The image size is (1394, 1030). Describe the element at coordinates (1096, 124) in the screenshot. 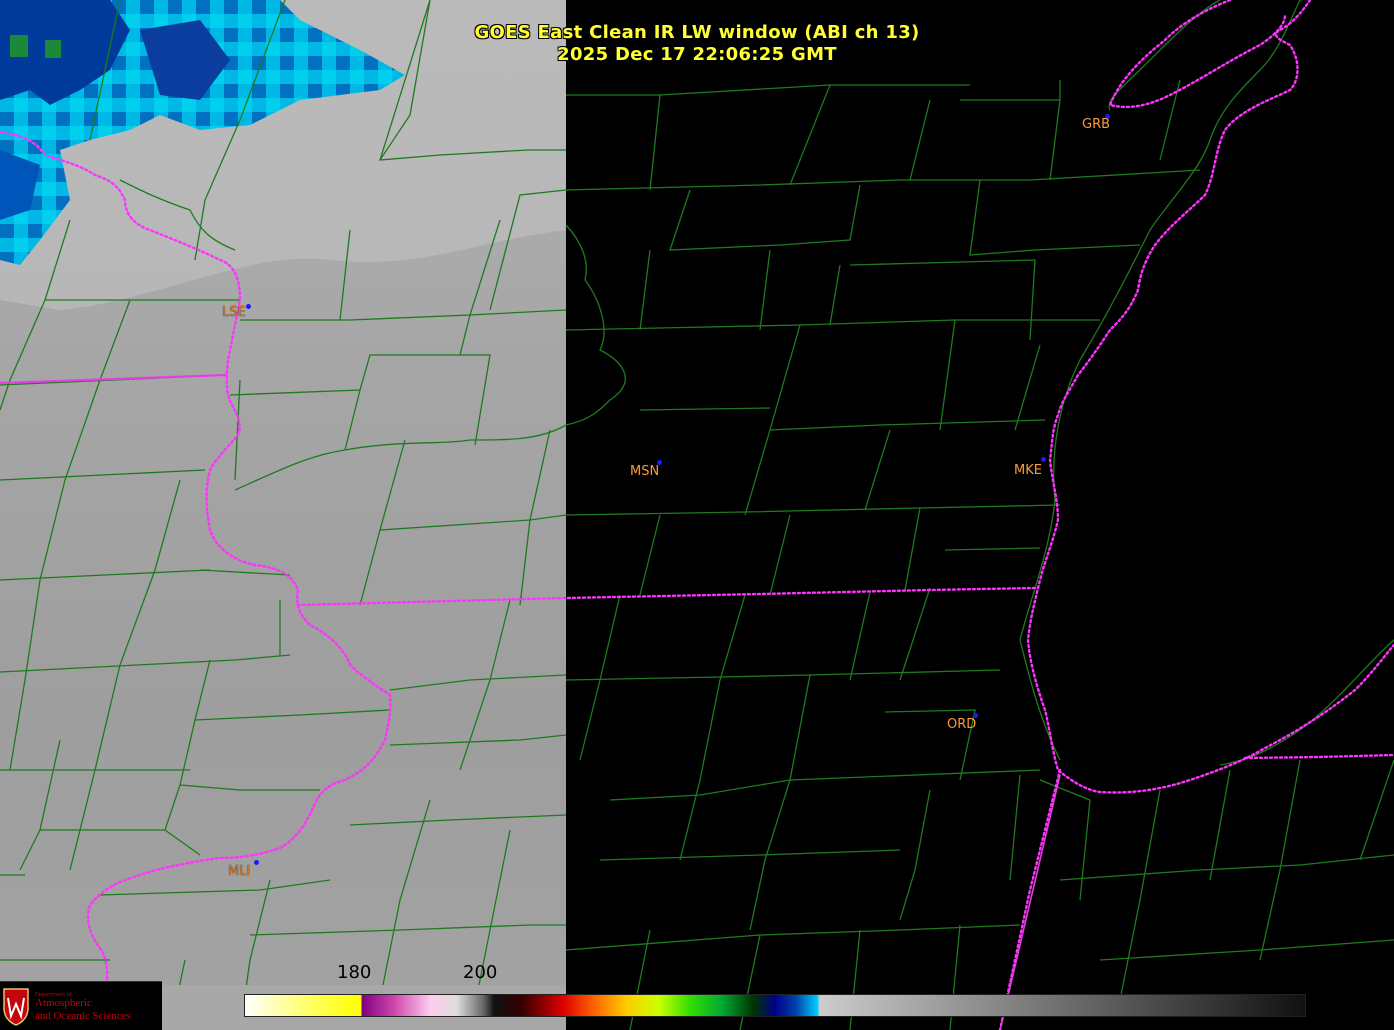

I see `city-label: GRB` at that location.